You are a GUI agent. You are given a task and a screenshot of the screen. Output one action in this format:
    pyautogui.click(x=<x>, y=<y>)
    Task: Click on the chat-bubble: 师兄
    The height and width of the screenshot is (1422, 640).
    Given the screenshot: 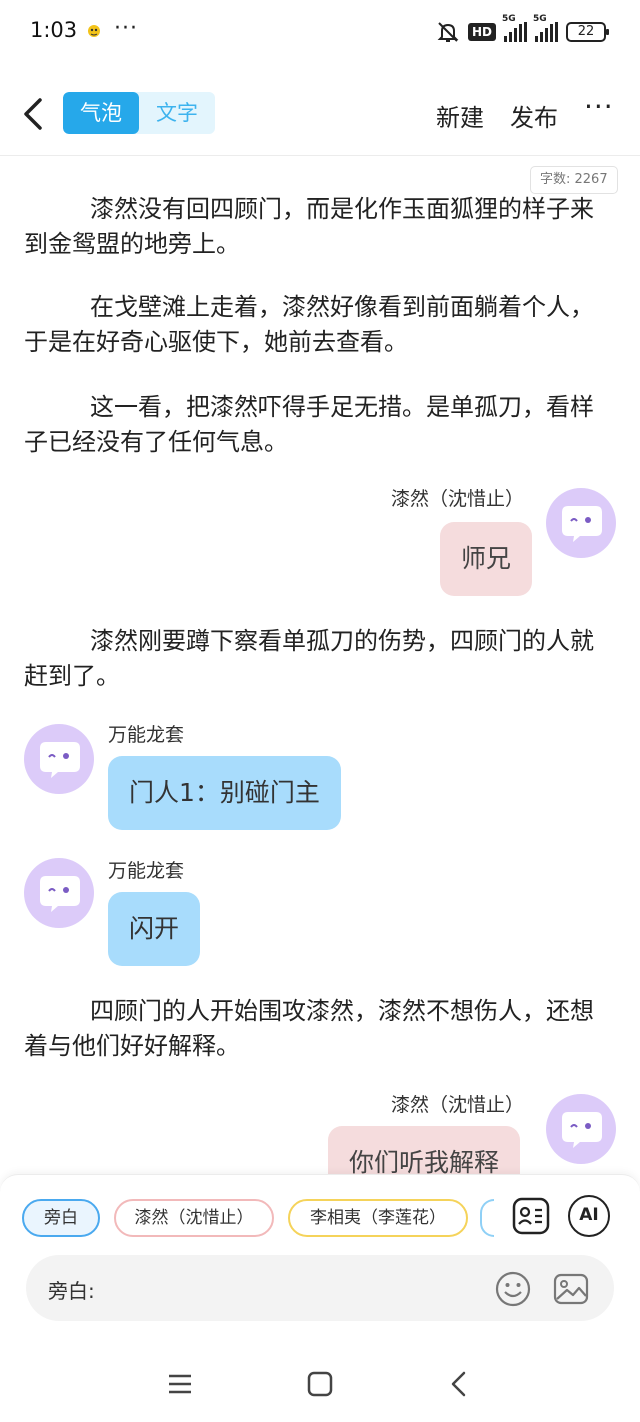 What is the action you would take?
    pyautogui.click(x=486, y=559)
    